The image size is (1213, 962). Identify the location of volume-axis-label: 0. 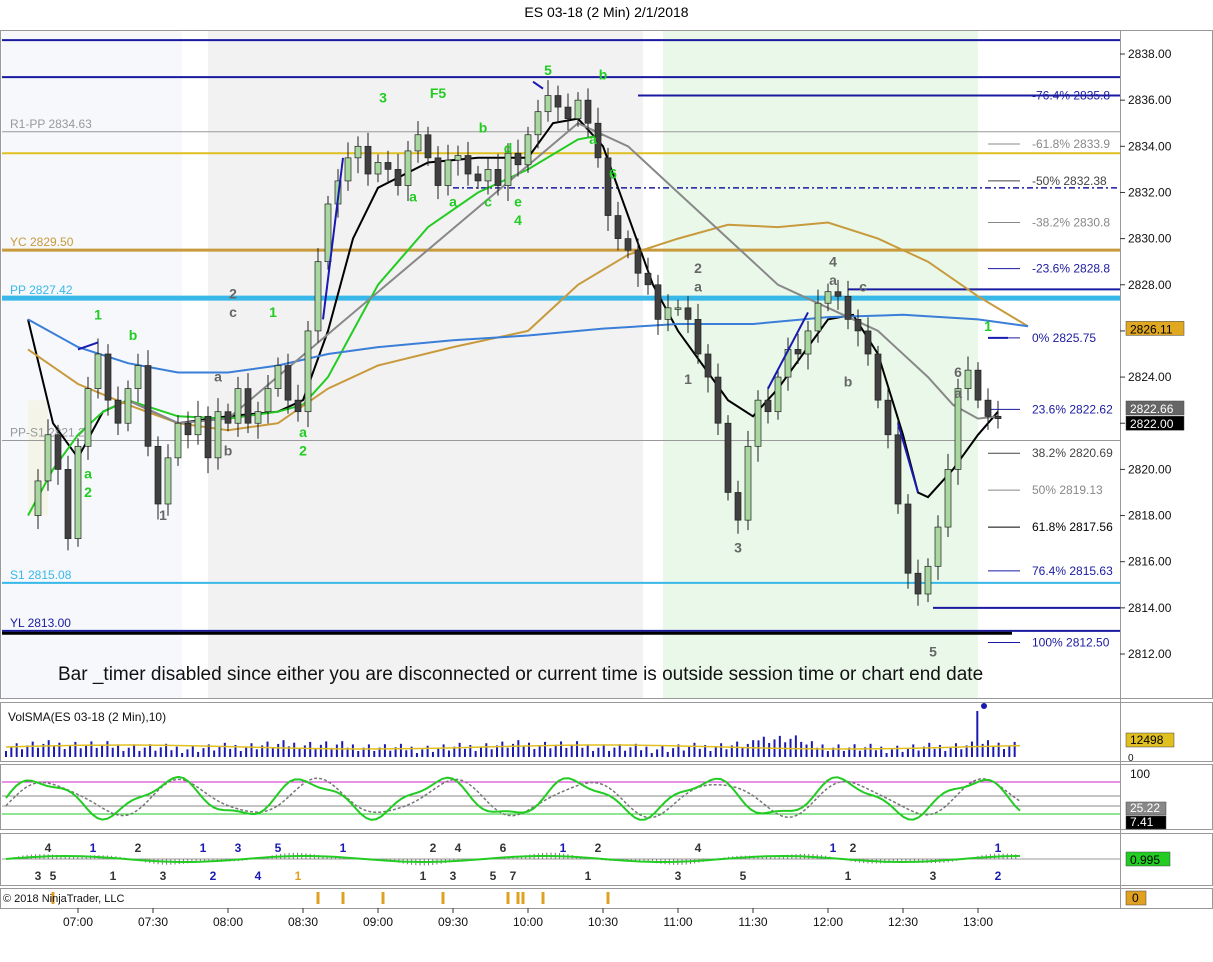
(1131, 758).